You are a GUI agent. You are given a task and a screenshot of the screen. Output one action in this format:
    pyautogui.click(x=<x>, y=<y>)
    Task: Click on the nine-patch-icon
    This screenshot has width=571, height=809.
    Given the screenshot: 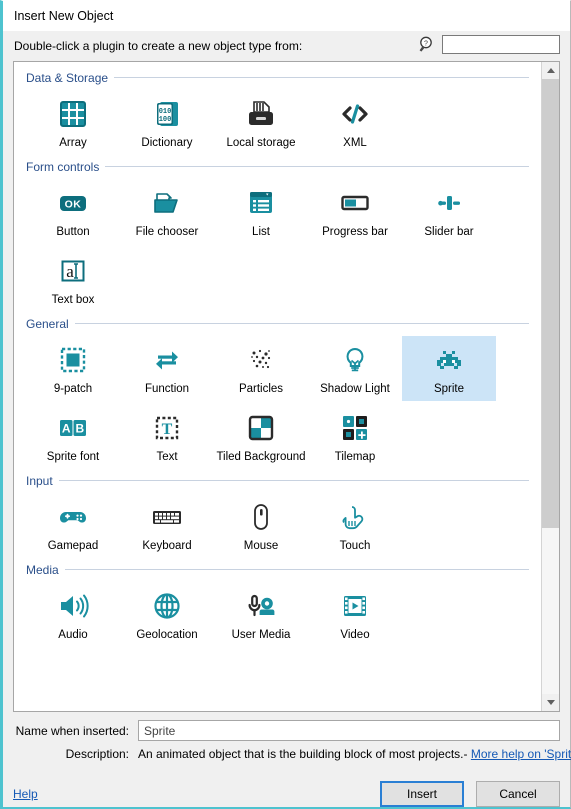 What is the action you would take?
    pyautogui.click(x=73, y=360)
    